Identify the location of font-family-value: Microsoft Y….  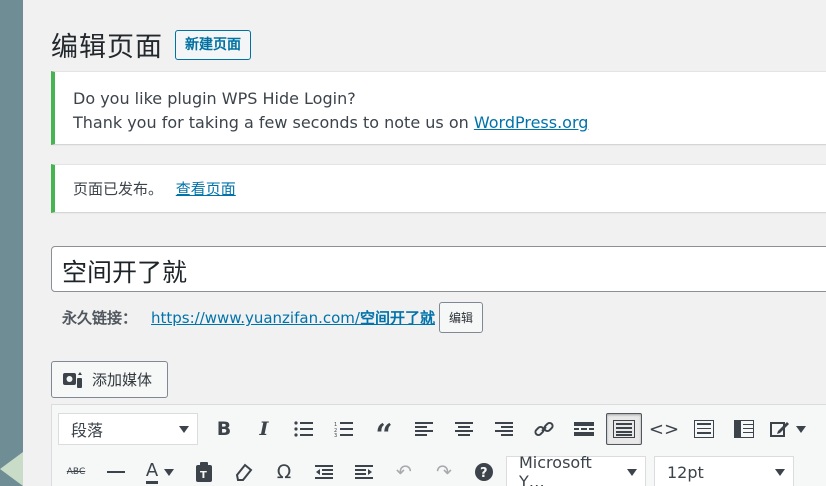
(555, 469).